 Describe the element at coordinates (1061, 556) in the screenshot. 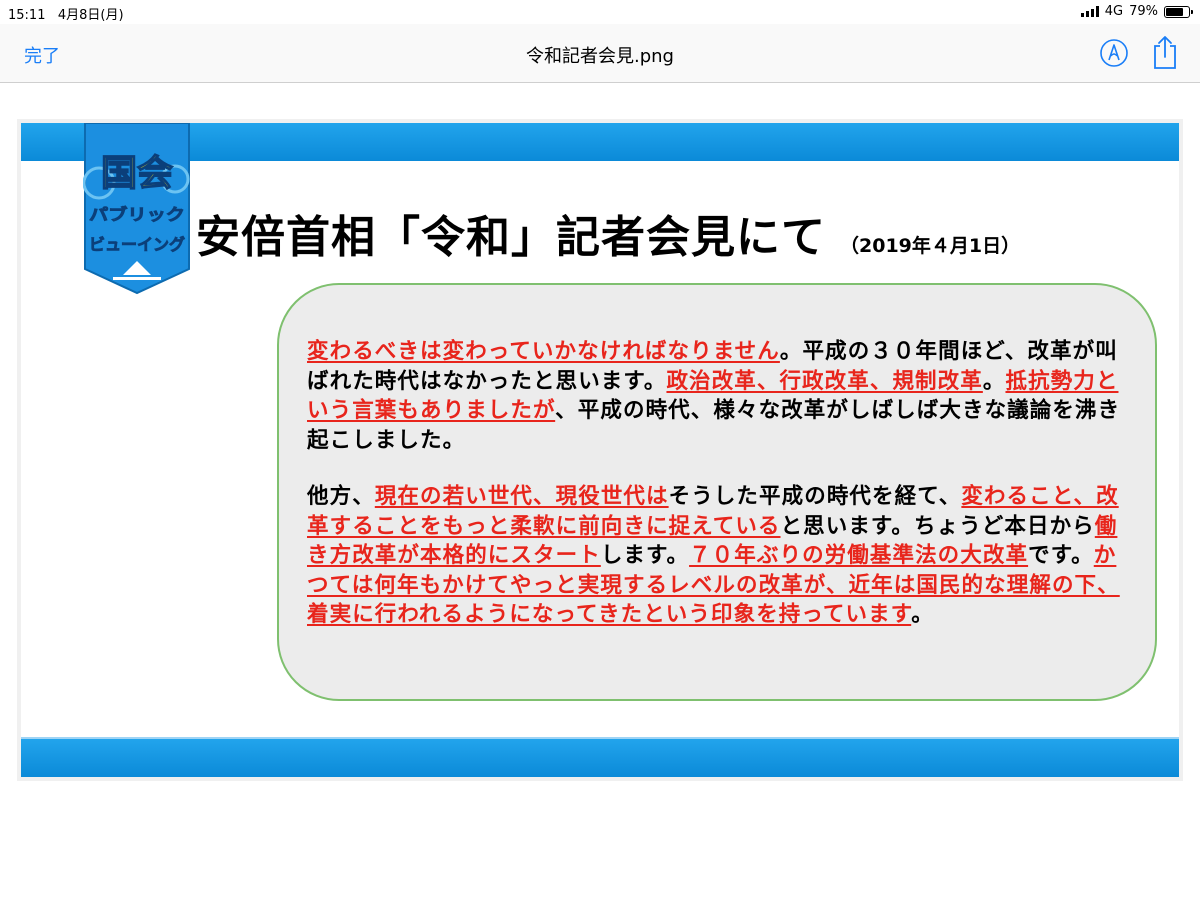

I see `quote-text: です。` at that location.